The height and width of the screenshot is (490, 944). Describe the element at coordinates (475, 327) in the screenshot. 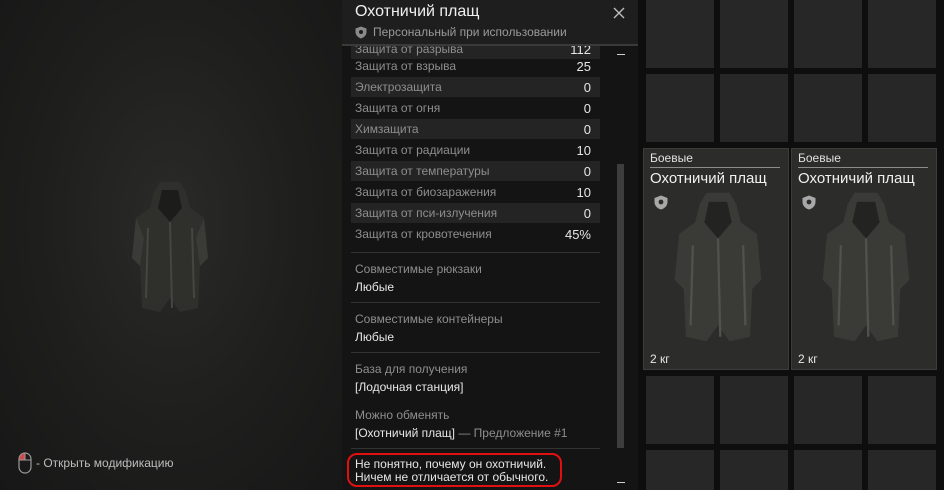

I see `compatible-containers-section: Совместимые контейнеры Любые` at that location.